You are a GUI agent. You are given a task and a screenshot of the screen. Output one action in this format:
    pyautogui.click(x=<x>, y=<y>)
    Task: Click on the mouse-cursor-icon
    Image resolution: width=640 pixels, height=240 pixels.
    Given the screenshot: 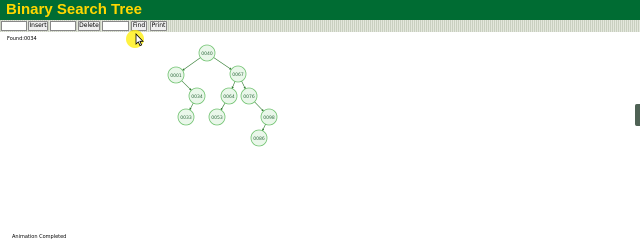 What is the action you would take?
    pyautogui.click(x=135, y=39)
    